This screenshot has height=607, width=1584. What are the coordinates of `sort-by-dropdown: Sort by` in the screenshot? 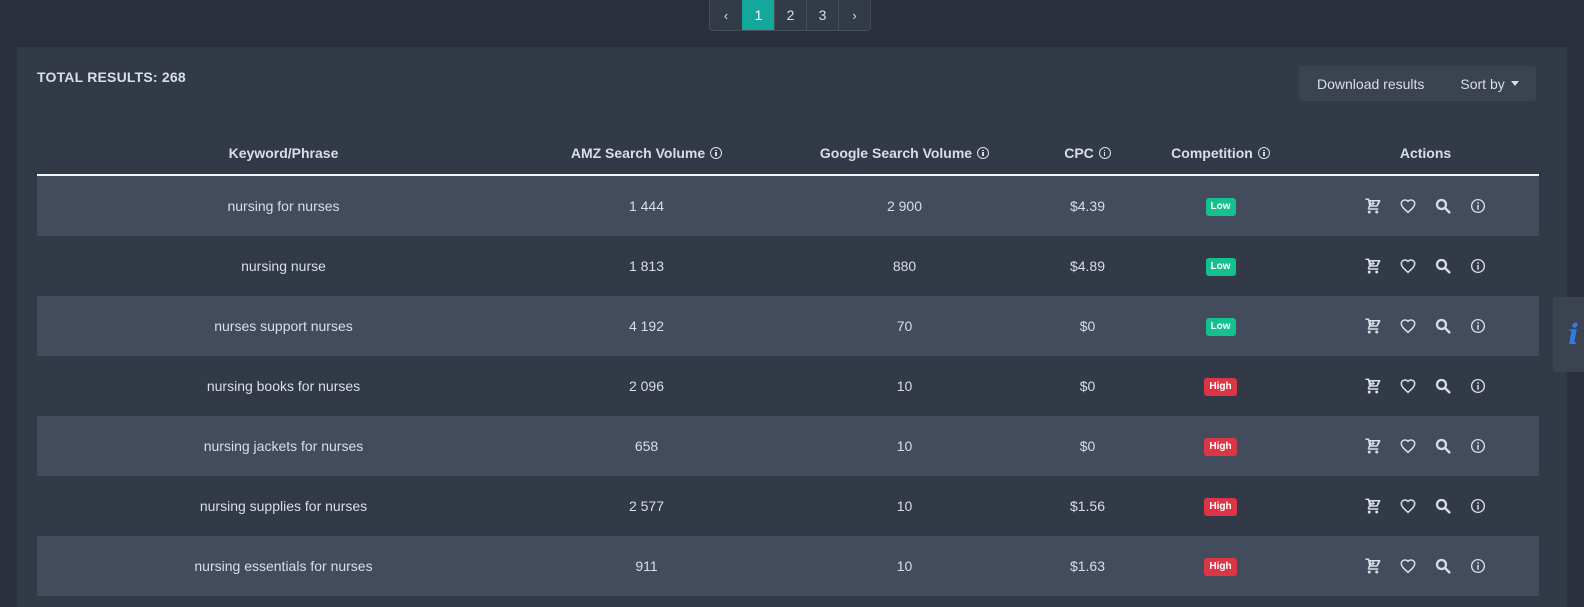 It's located at (1489, 83).